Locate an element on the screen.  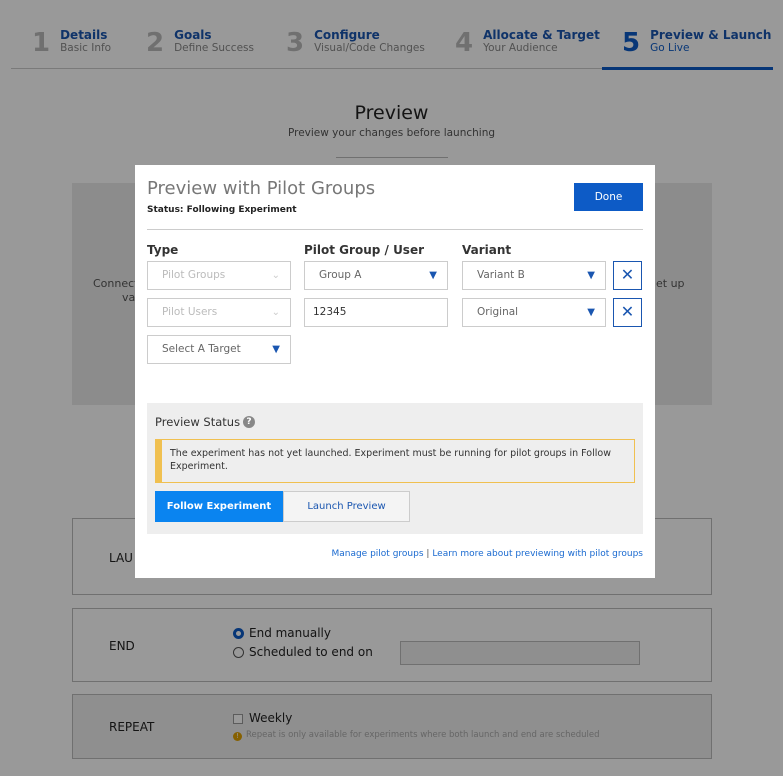
variant-select: Variant B ▼ is located at coordinates (534, 275).